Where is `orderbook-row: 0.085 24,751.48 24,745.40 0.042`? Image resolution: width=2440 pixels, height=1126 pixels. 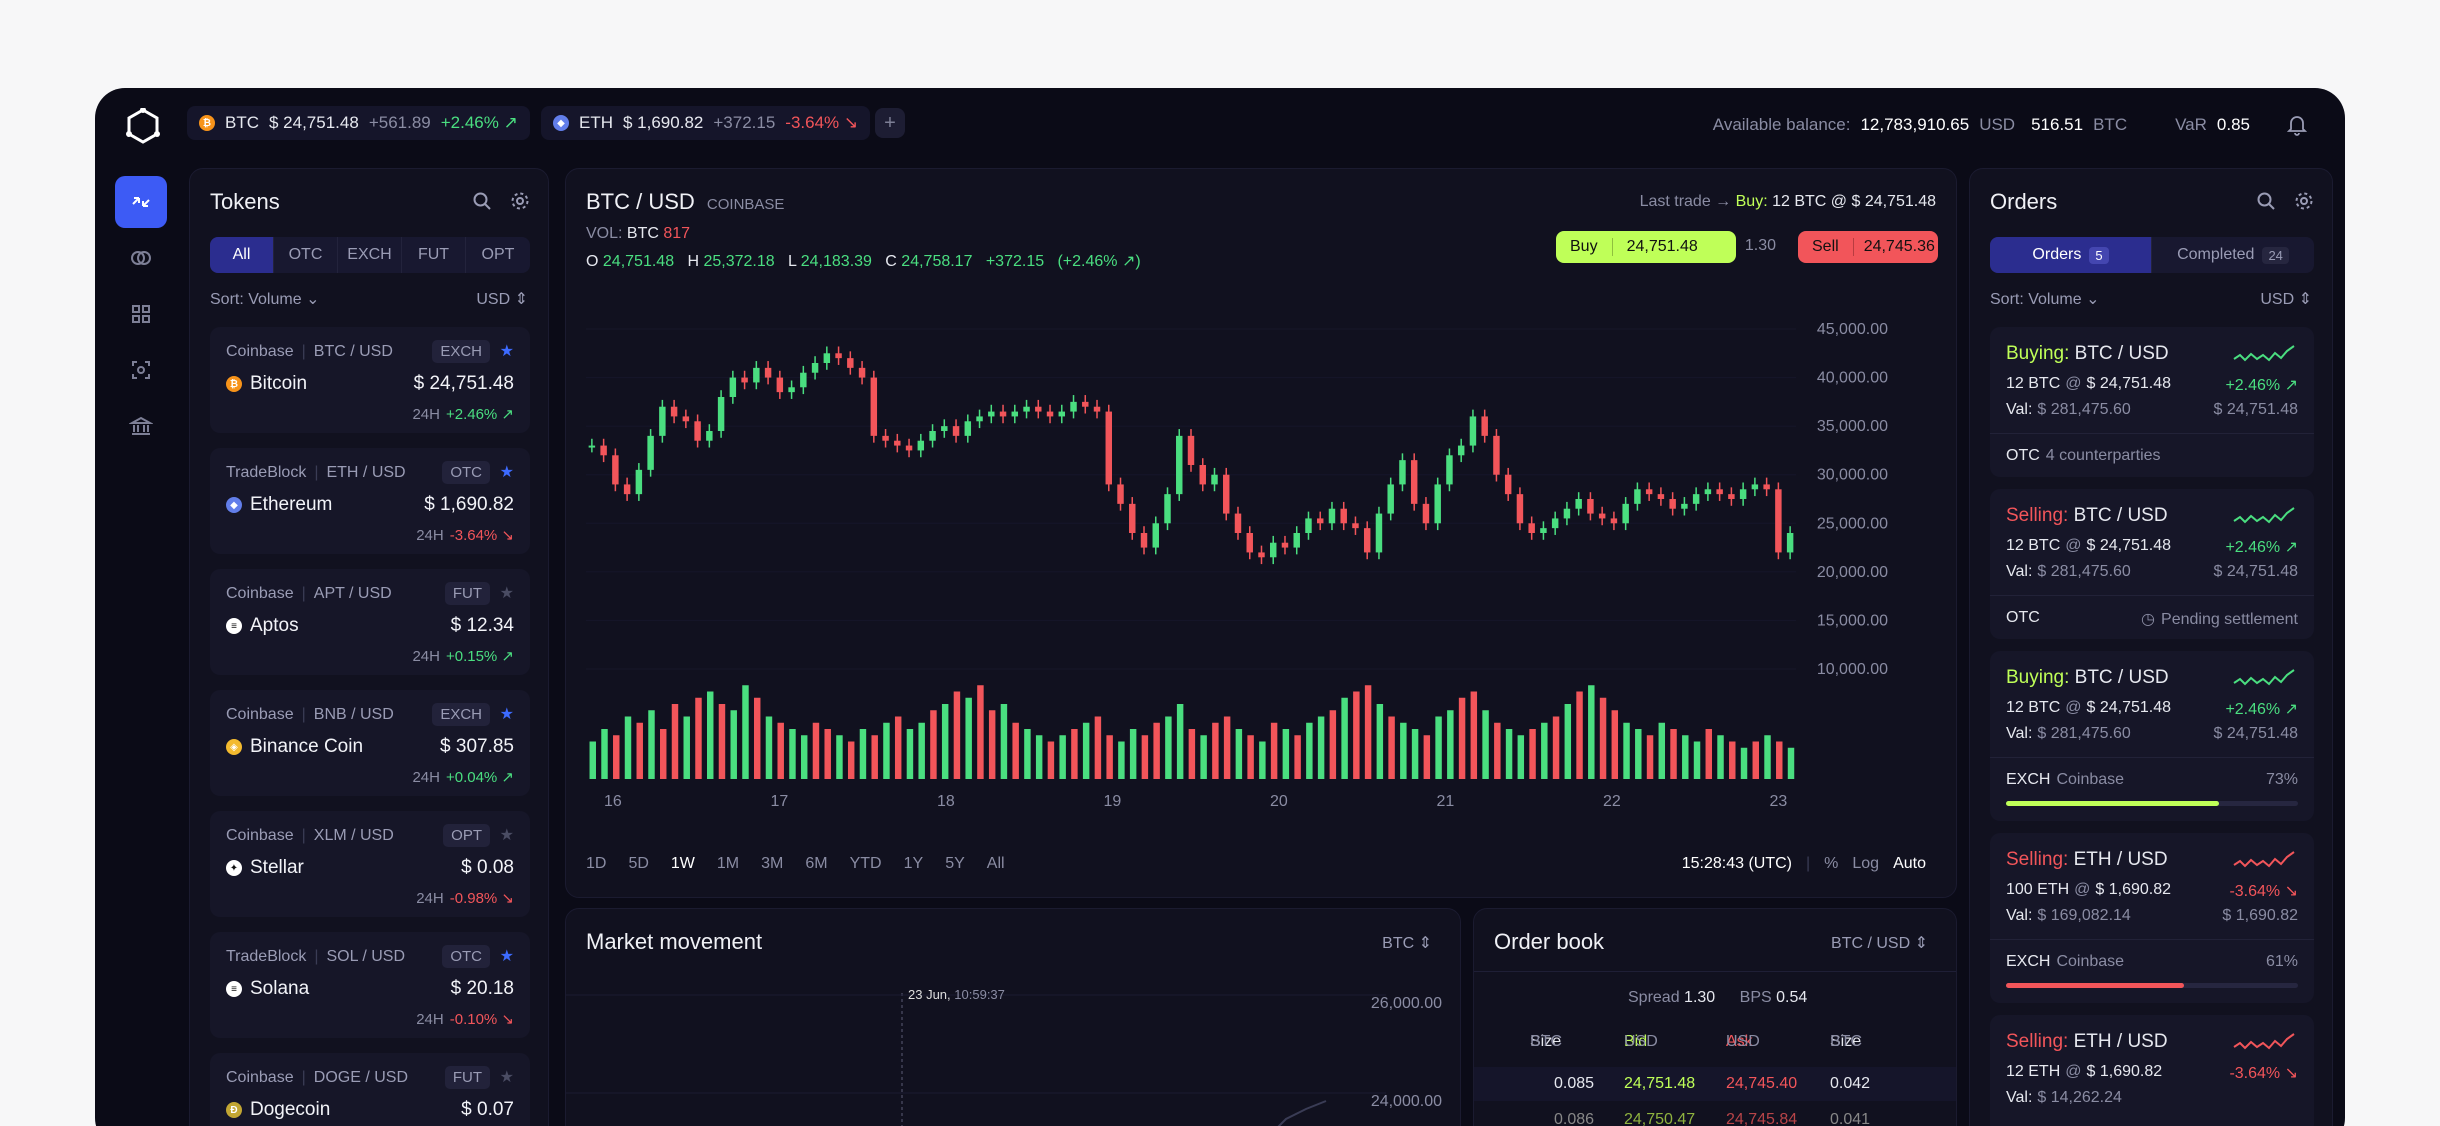 orderbook-row: 0.085 24,751.48 24,745.40 0.042 is located at coordinates (1715, 1084).